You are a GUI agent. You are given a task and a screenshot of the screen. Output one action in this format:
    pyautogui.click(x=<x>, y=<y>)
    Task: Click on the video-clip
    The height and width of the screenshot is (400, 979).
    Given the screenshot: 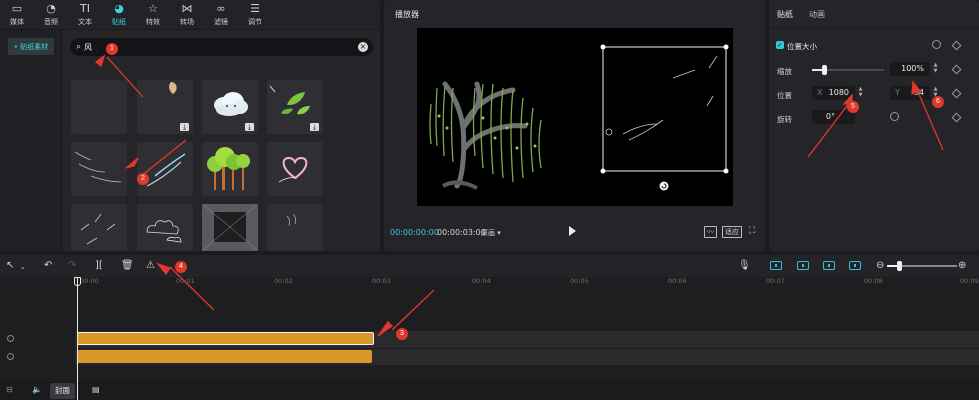 What is the action you would take?
    pyautogui.click(x=224, y=356)
    